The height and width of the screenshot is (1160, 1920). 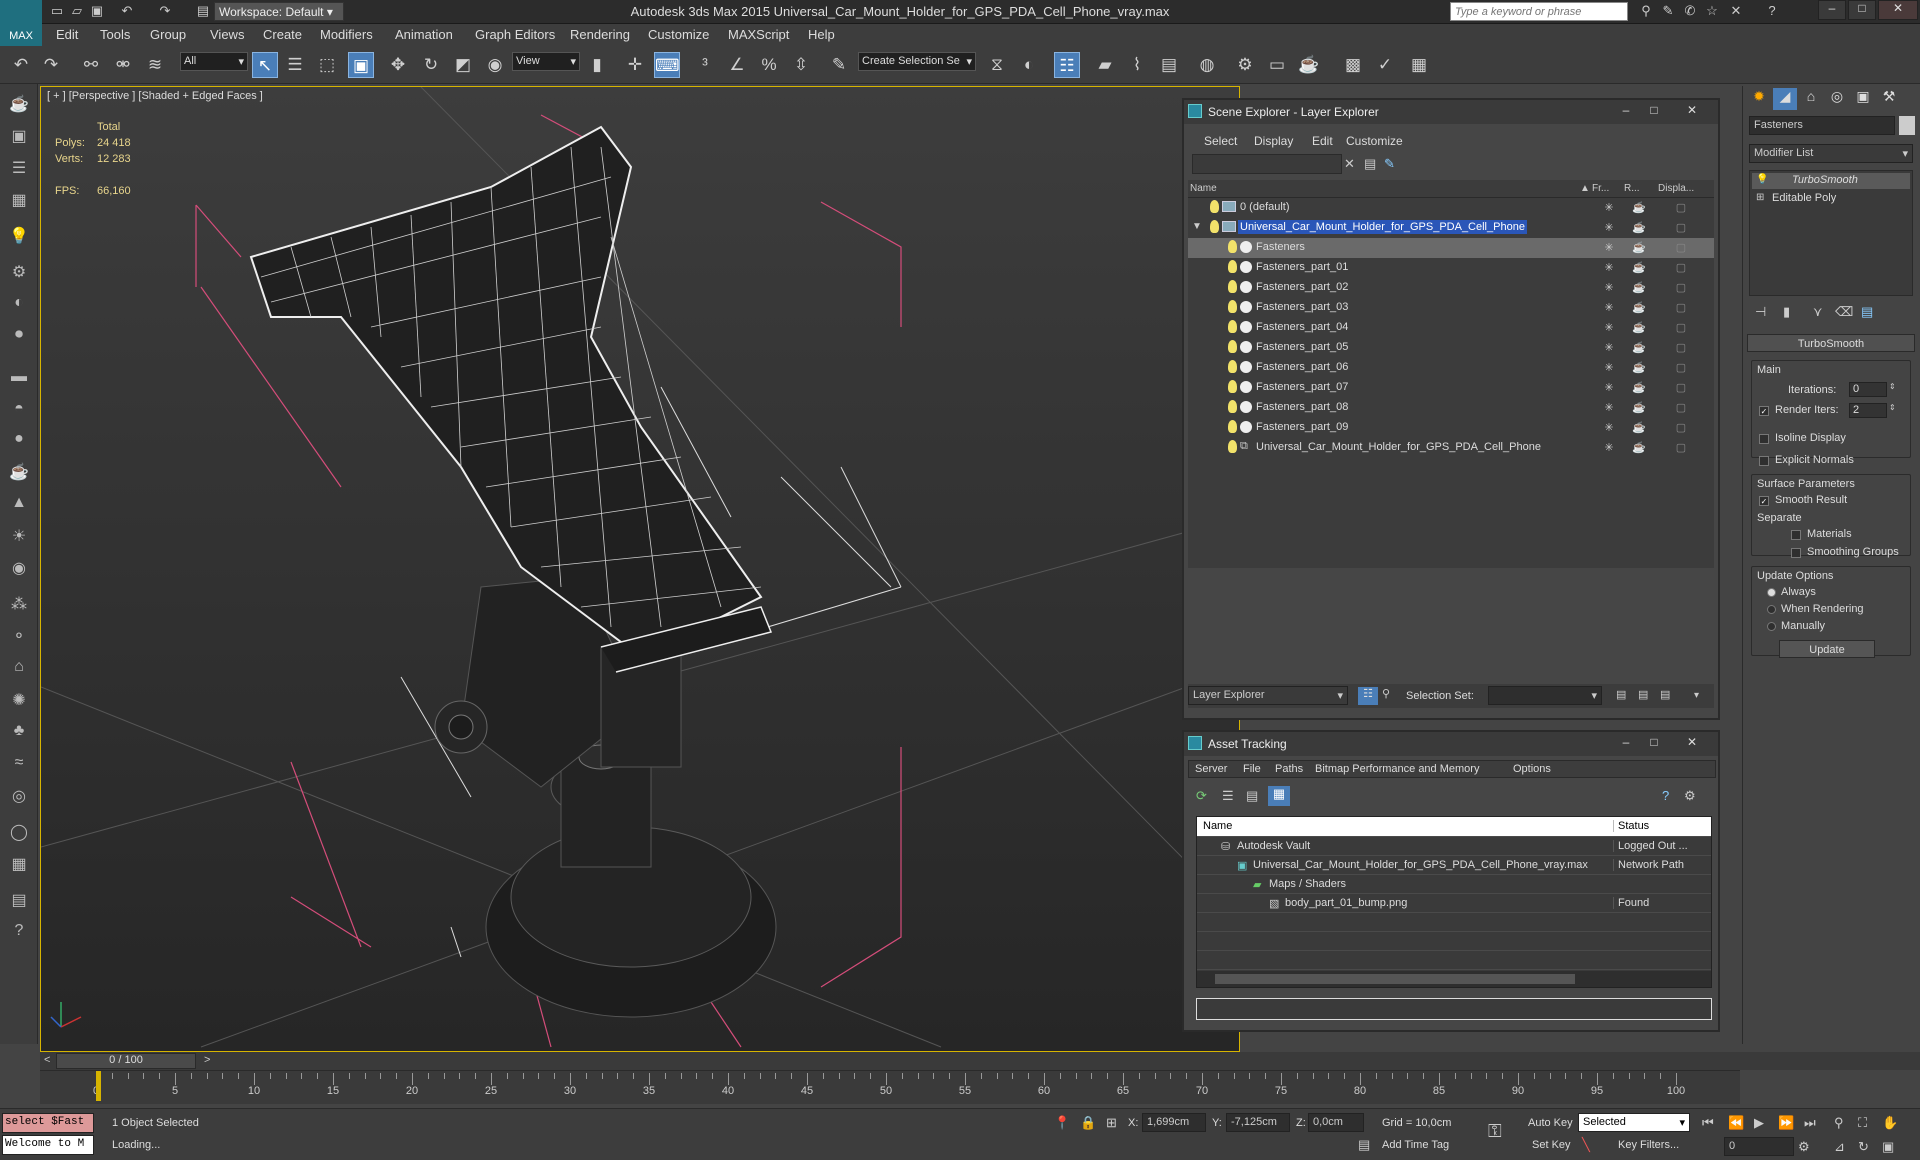 What do you see at coordinates (546, 61) in the screenshot?
I see `reference-coordinate-dropdown: View ▾` at bounding box center [546, 61].